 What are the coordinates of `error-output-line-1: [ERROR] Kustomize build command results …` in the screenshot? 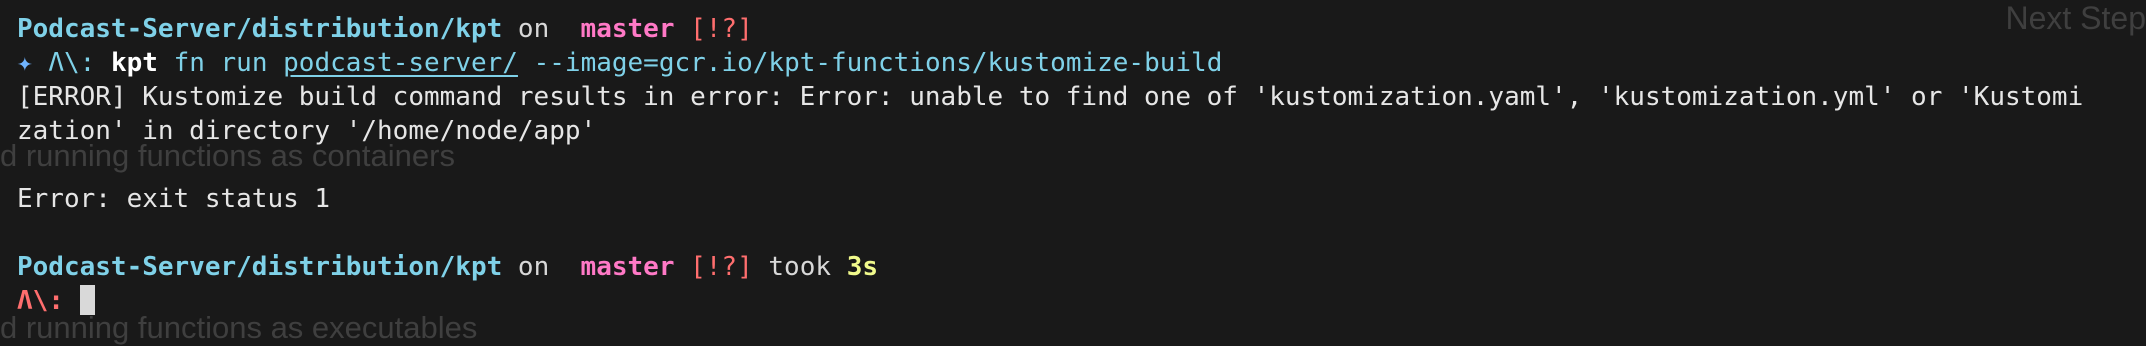 It's located at (1050, 97).